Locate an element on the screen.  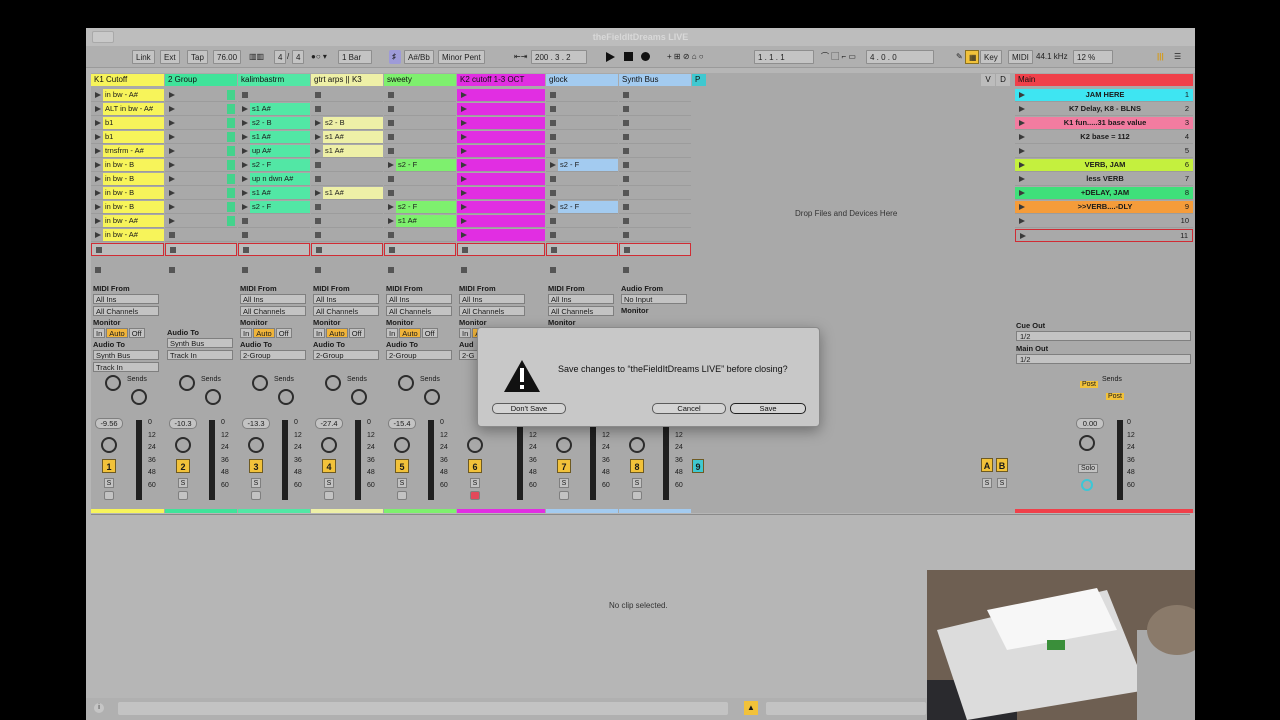
view-toggle-icon: ||| is located at coordinates (1160, 57).